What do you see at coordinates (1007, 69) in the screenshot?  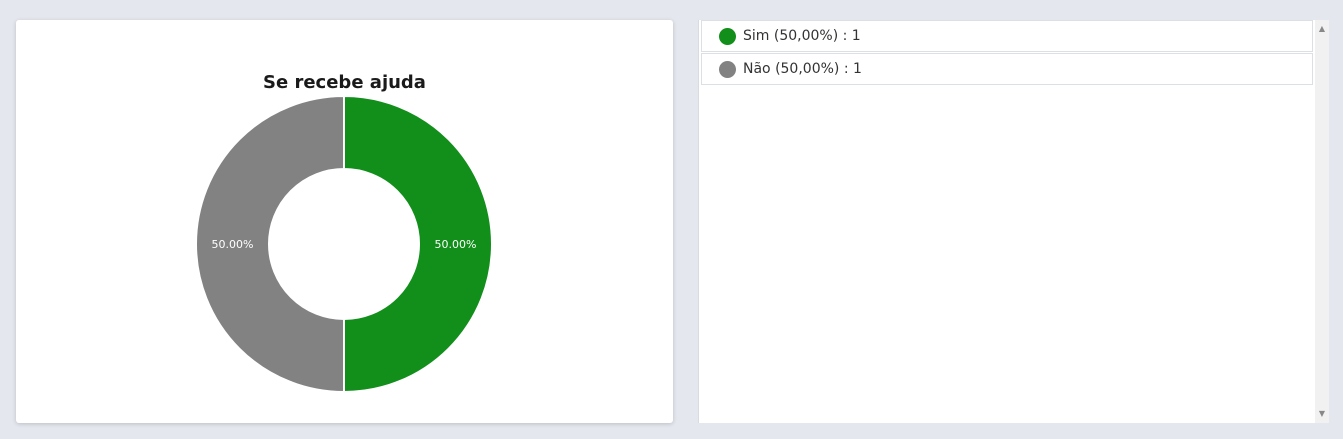 I see `legend-item-nao: Não (50,00%) : 1` at bounding box center [1007, 69].